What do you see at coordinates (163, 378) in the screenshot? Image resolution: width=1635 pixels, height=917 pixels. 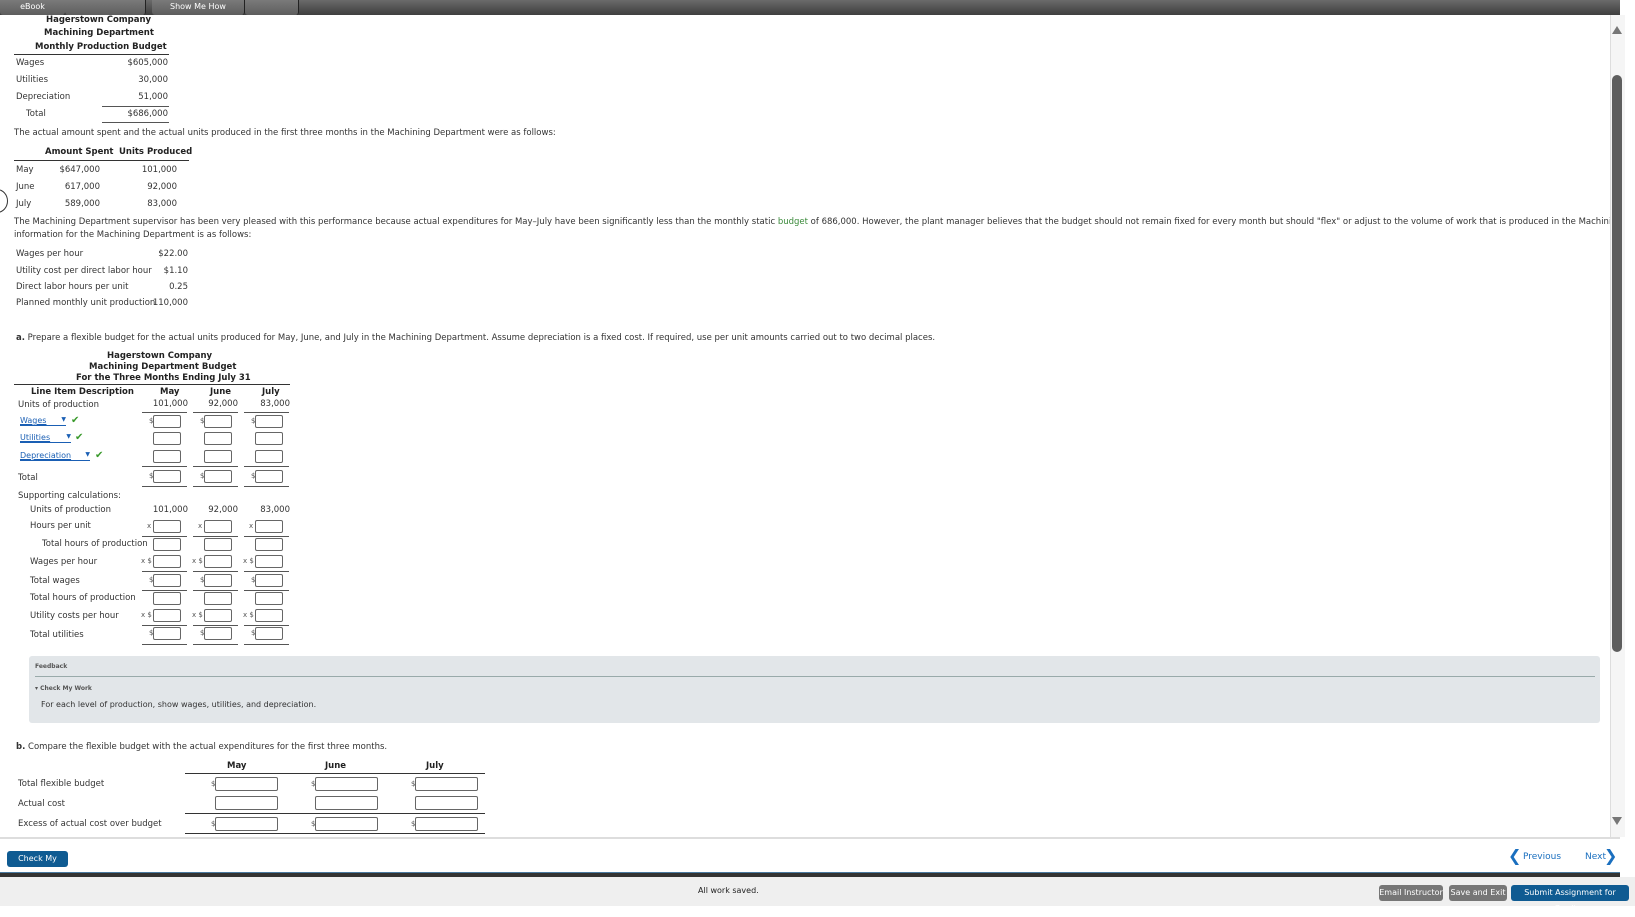 I see `flex-period: For the Three Months Ending July 31` at bounding box center [163, 378].